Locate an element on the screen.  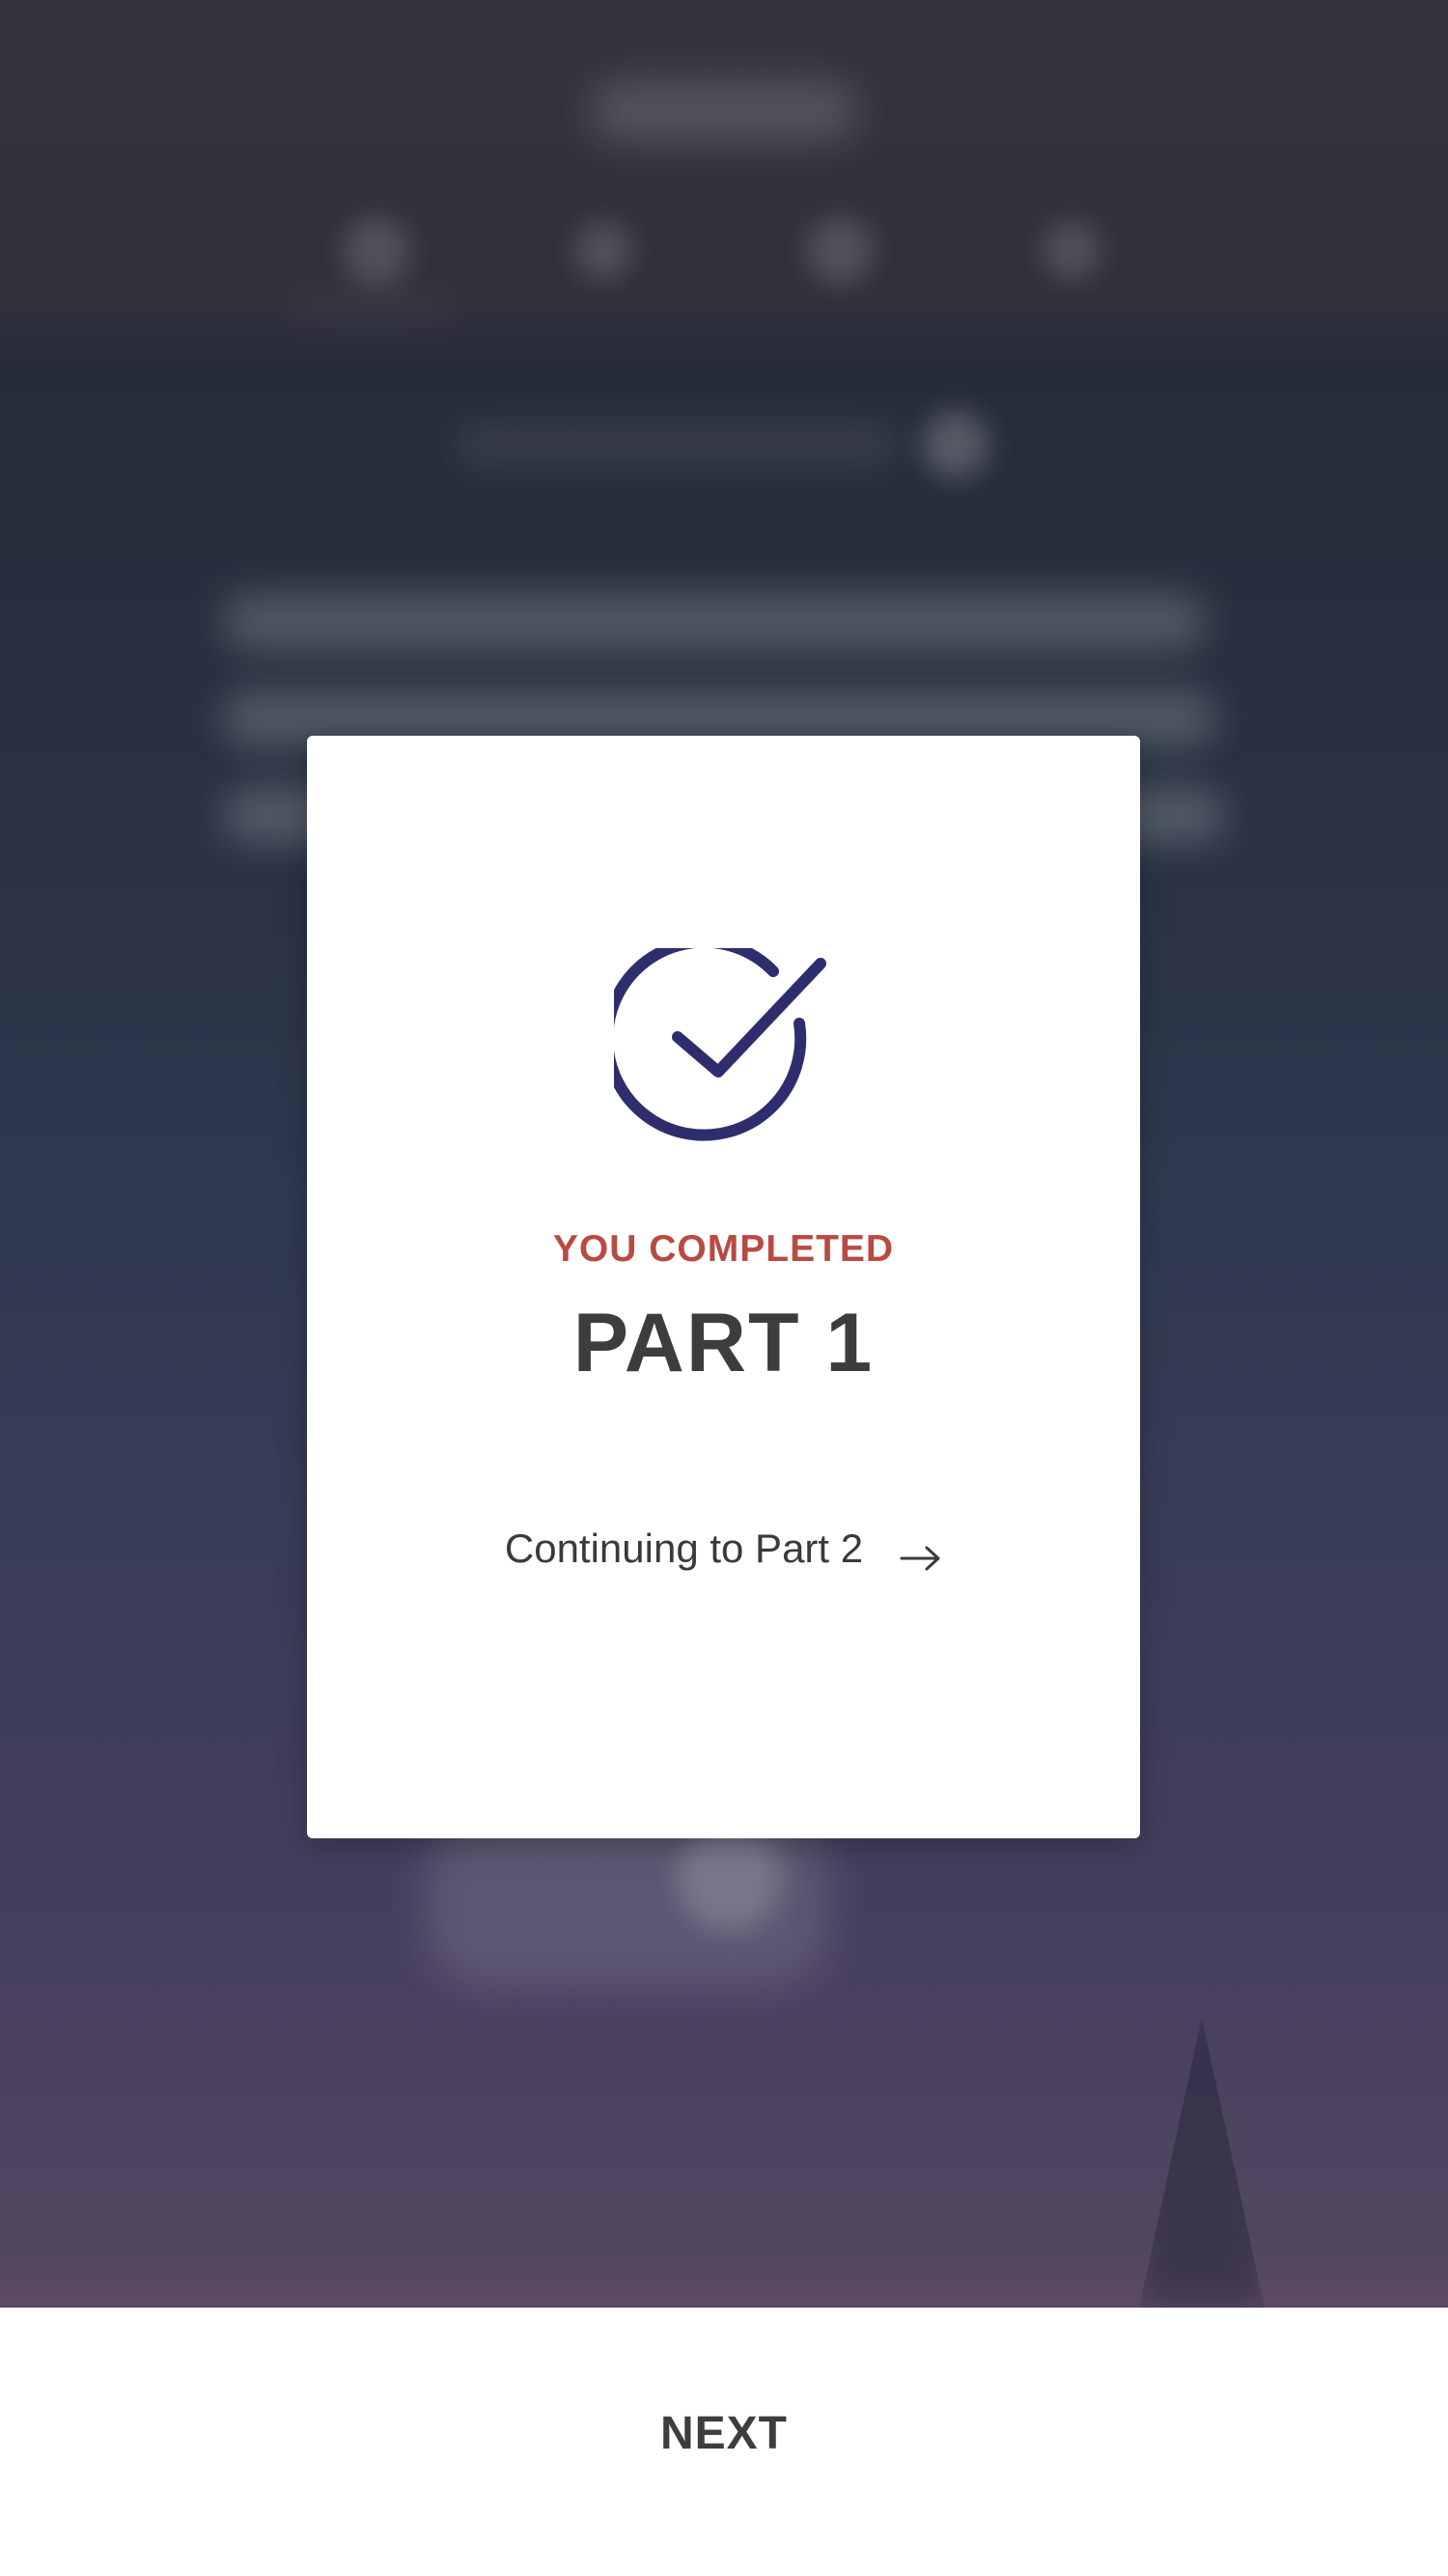
continue-label: Continuing to Part 2 is located at coordinates (684, 1549).